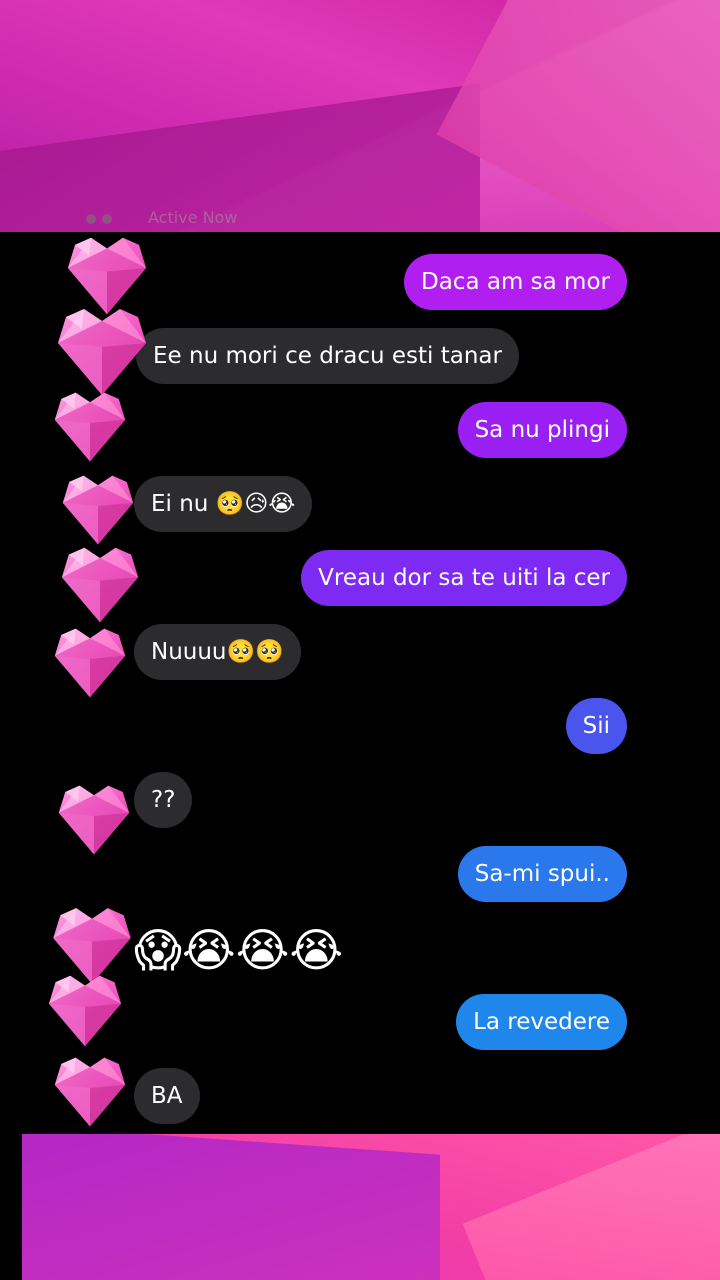 The image size is (720, 1280). What do you see at coordinates (286, 221) in the screenshot?
I see `active-status: Active Now` at bounding box center [286, 221].